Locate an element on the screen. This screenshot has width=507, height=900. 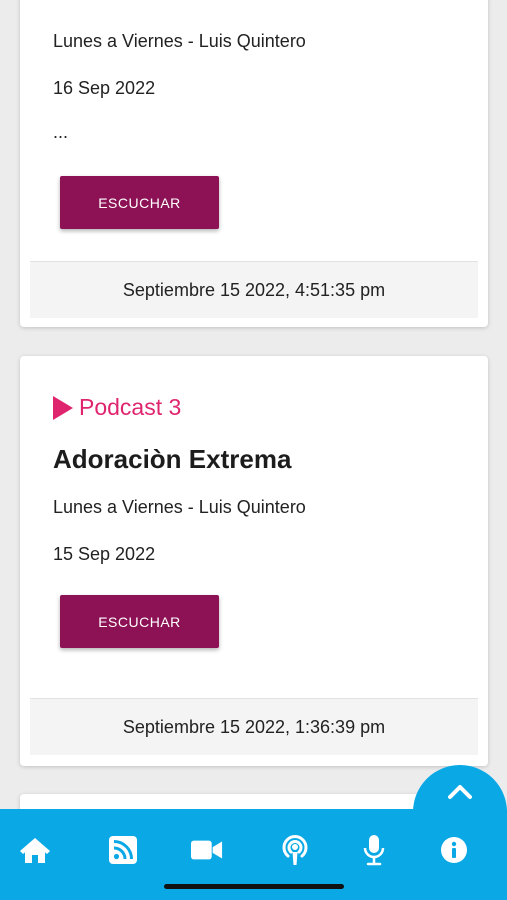
card-date: 16 Sep 2022 is located at coordinates (104, 88).